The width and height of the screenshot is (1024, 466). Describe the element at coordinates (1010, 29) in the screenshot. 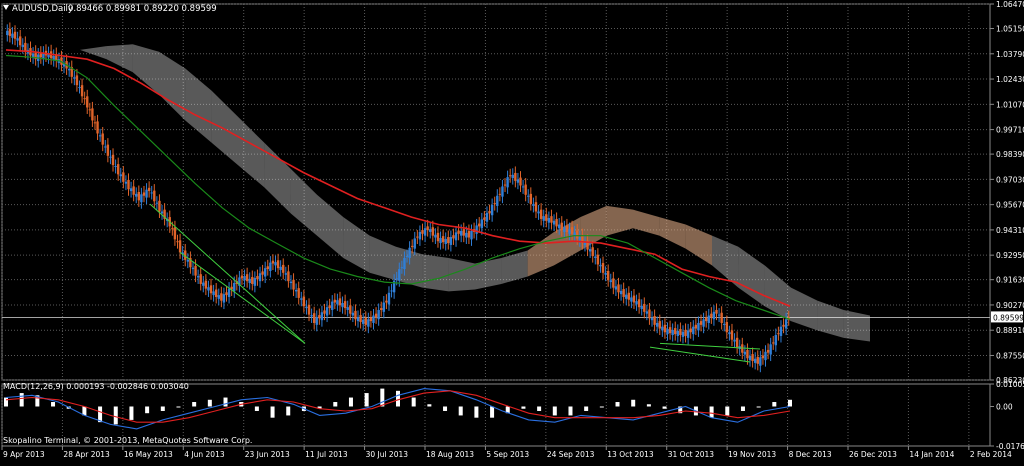

I see `price-tick-label: 1.05150` at that location.